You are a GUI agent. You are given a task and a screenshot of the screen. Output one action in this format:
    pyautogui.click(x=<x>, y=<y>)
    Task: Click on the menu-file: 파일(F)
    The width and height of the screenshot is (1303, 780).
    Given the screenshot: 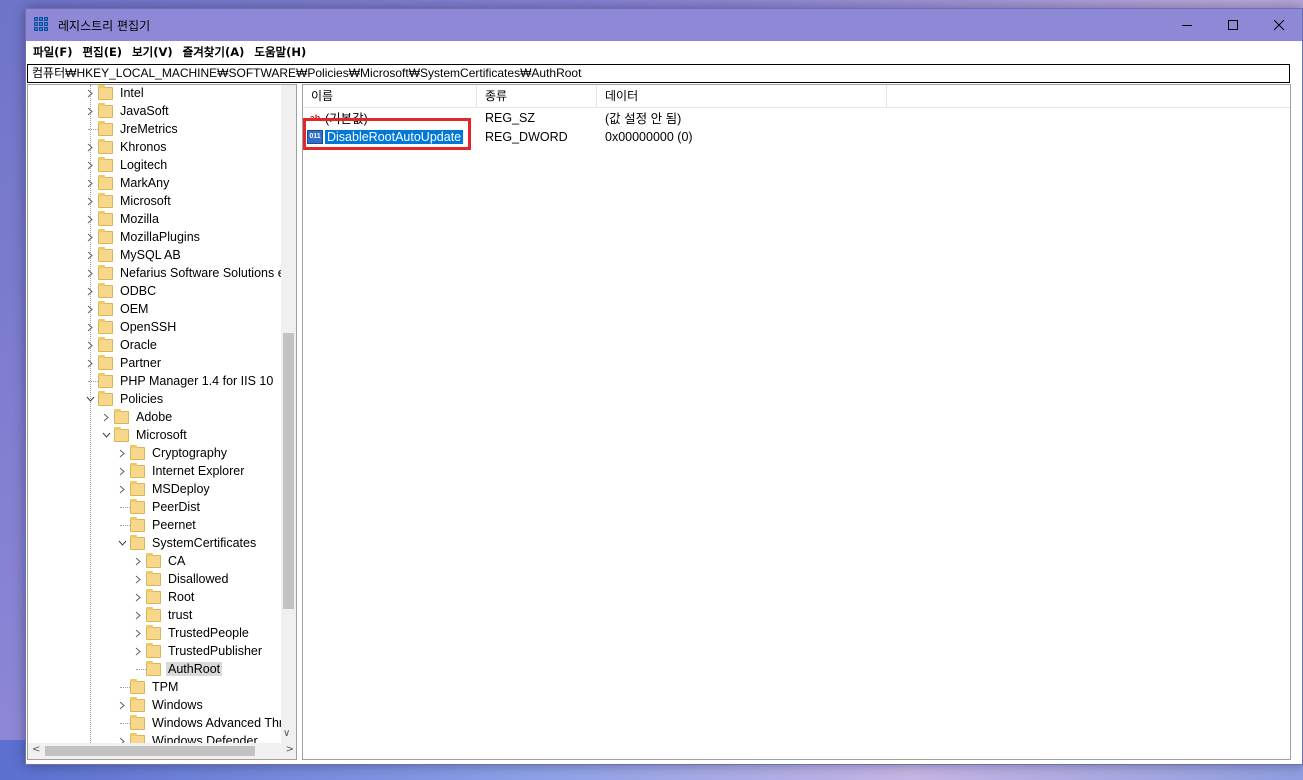 What is the action you would take?
    pyautogui.click(x=55, y=52)
    